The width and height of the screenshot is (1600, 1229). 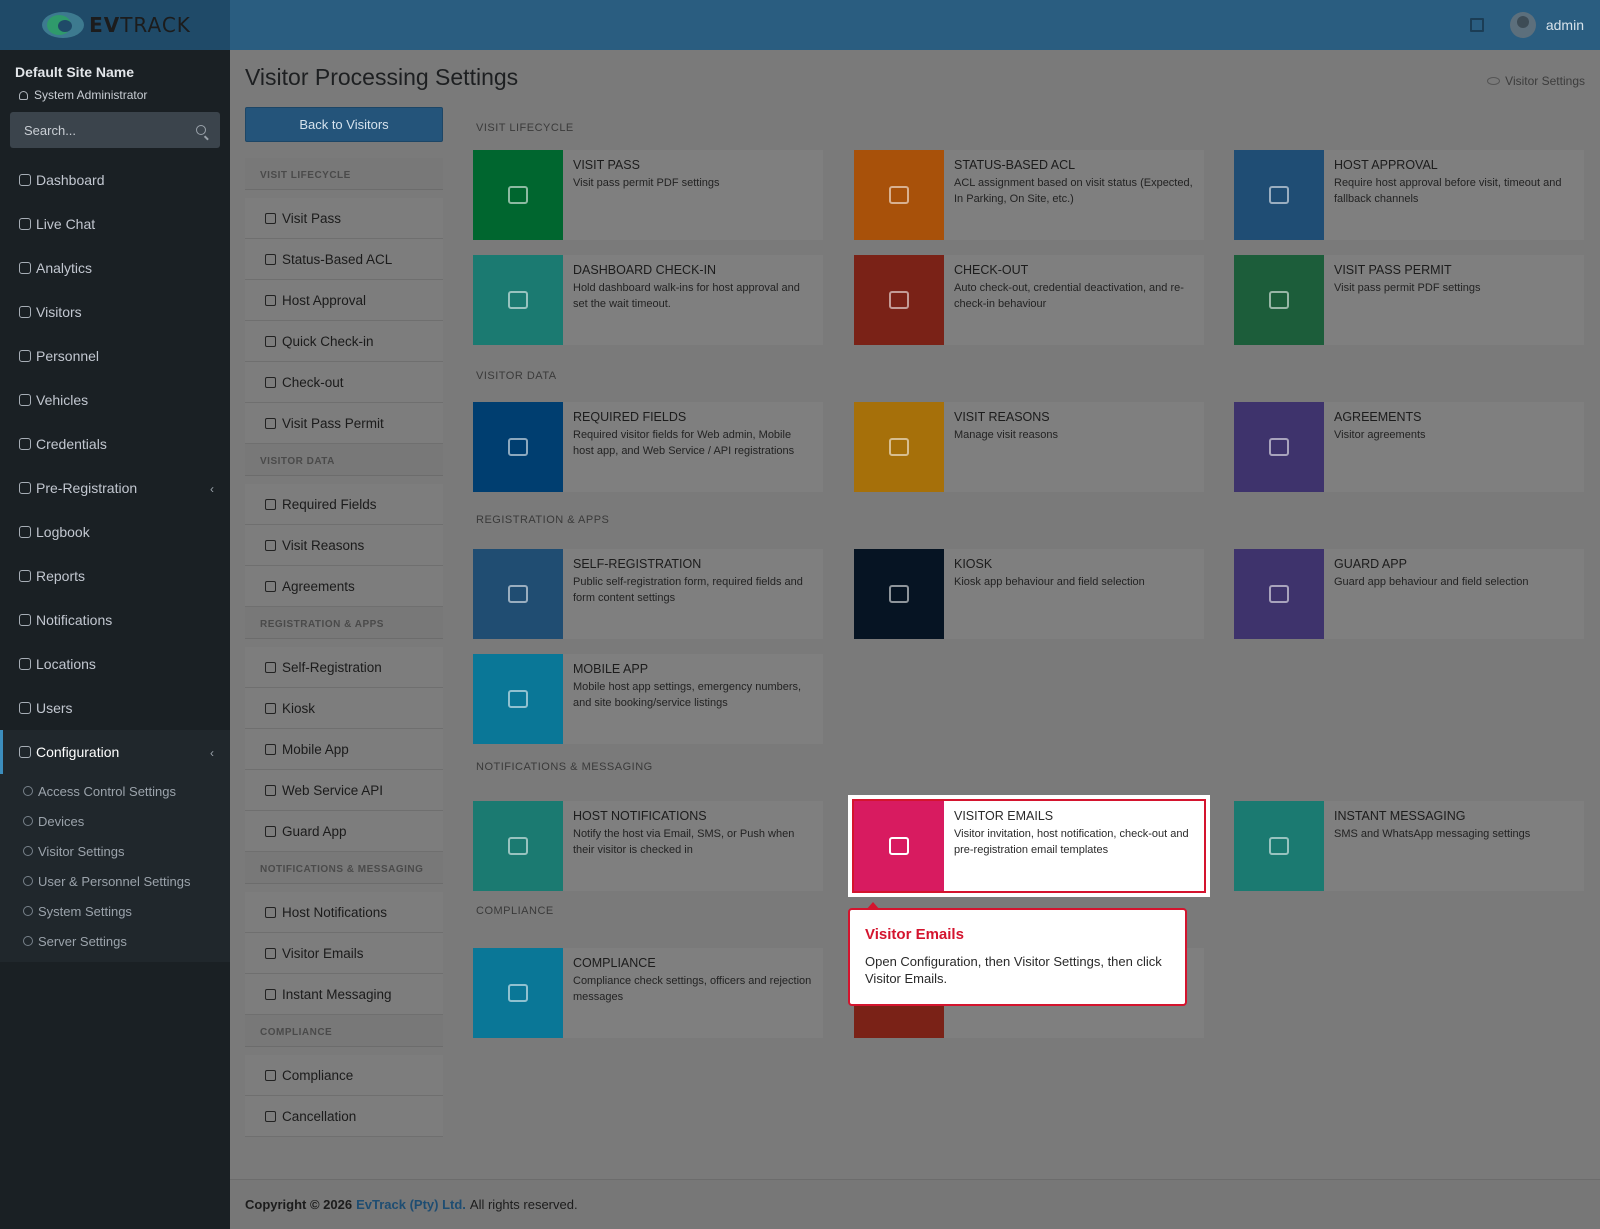 What do you see at coordinates (1409, 447) in the screenshot?
I see `card-agreements: AGREEMENTS Visitor agreements` at bounding box center [1409, 447].